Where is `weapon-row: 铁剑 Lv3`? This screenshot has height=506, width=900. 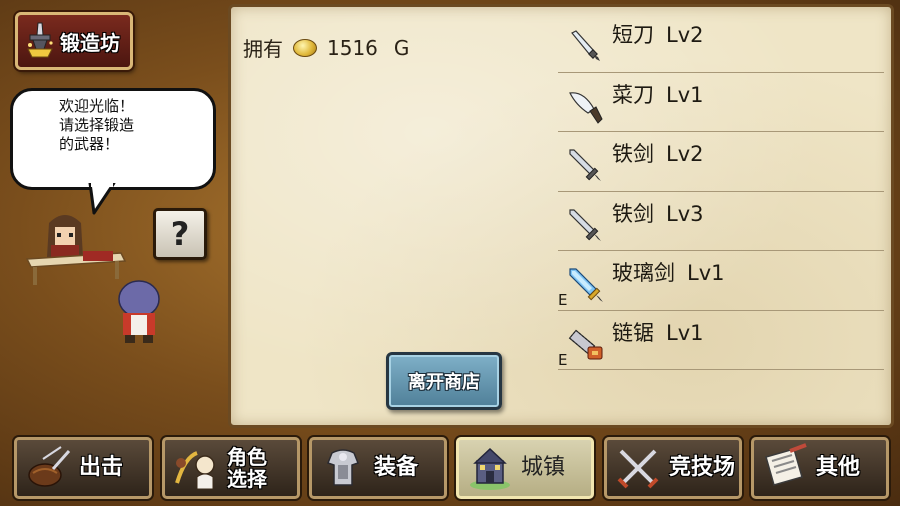 weapon-row: 铁剑 Lv3 is located at coordinates (721, 221).